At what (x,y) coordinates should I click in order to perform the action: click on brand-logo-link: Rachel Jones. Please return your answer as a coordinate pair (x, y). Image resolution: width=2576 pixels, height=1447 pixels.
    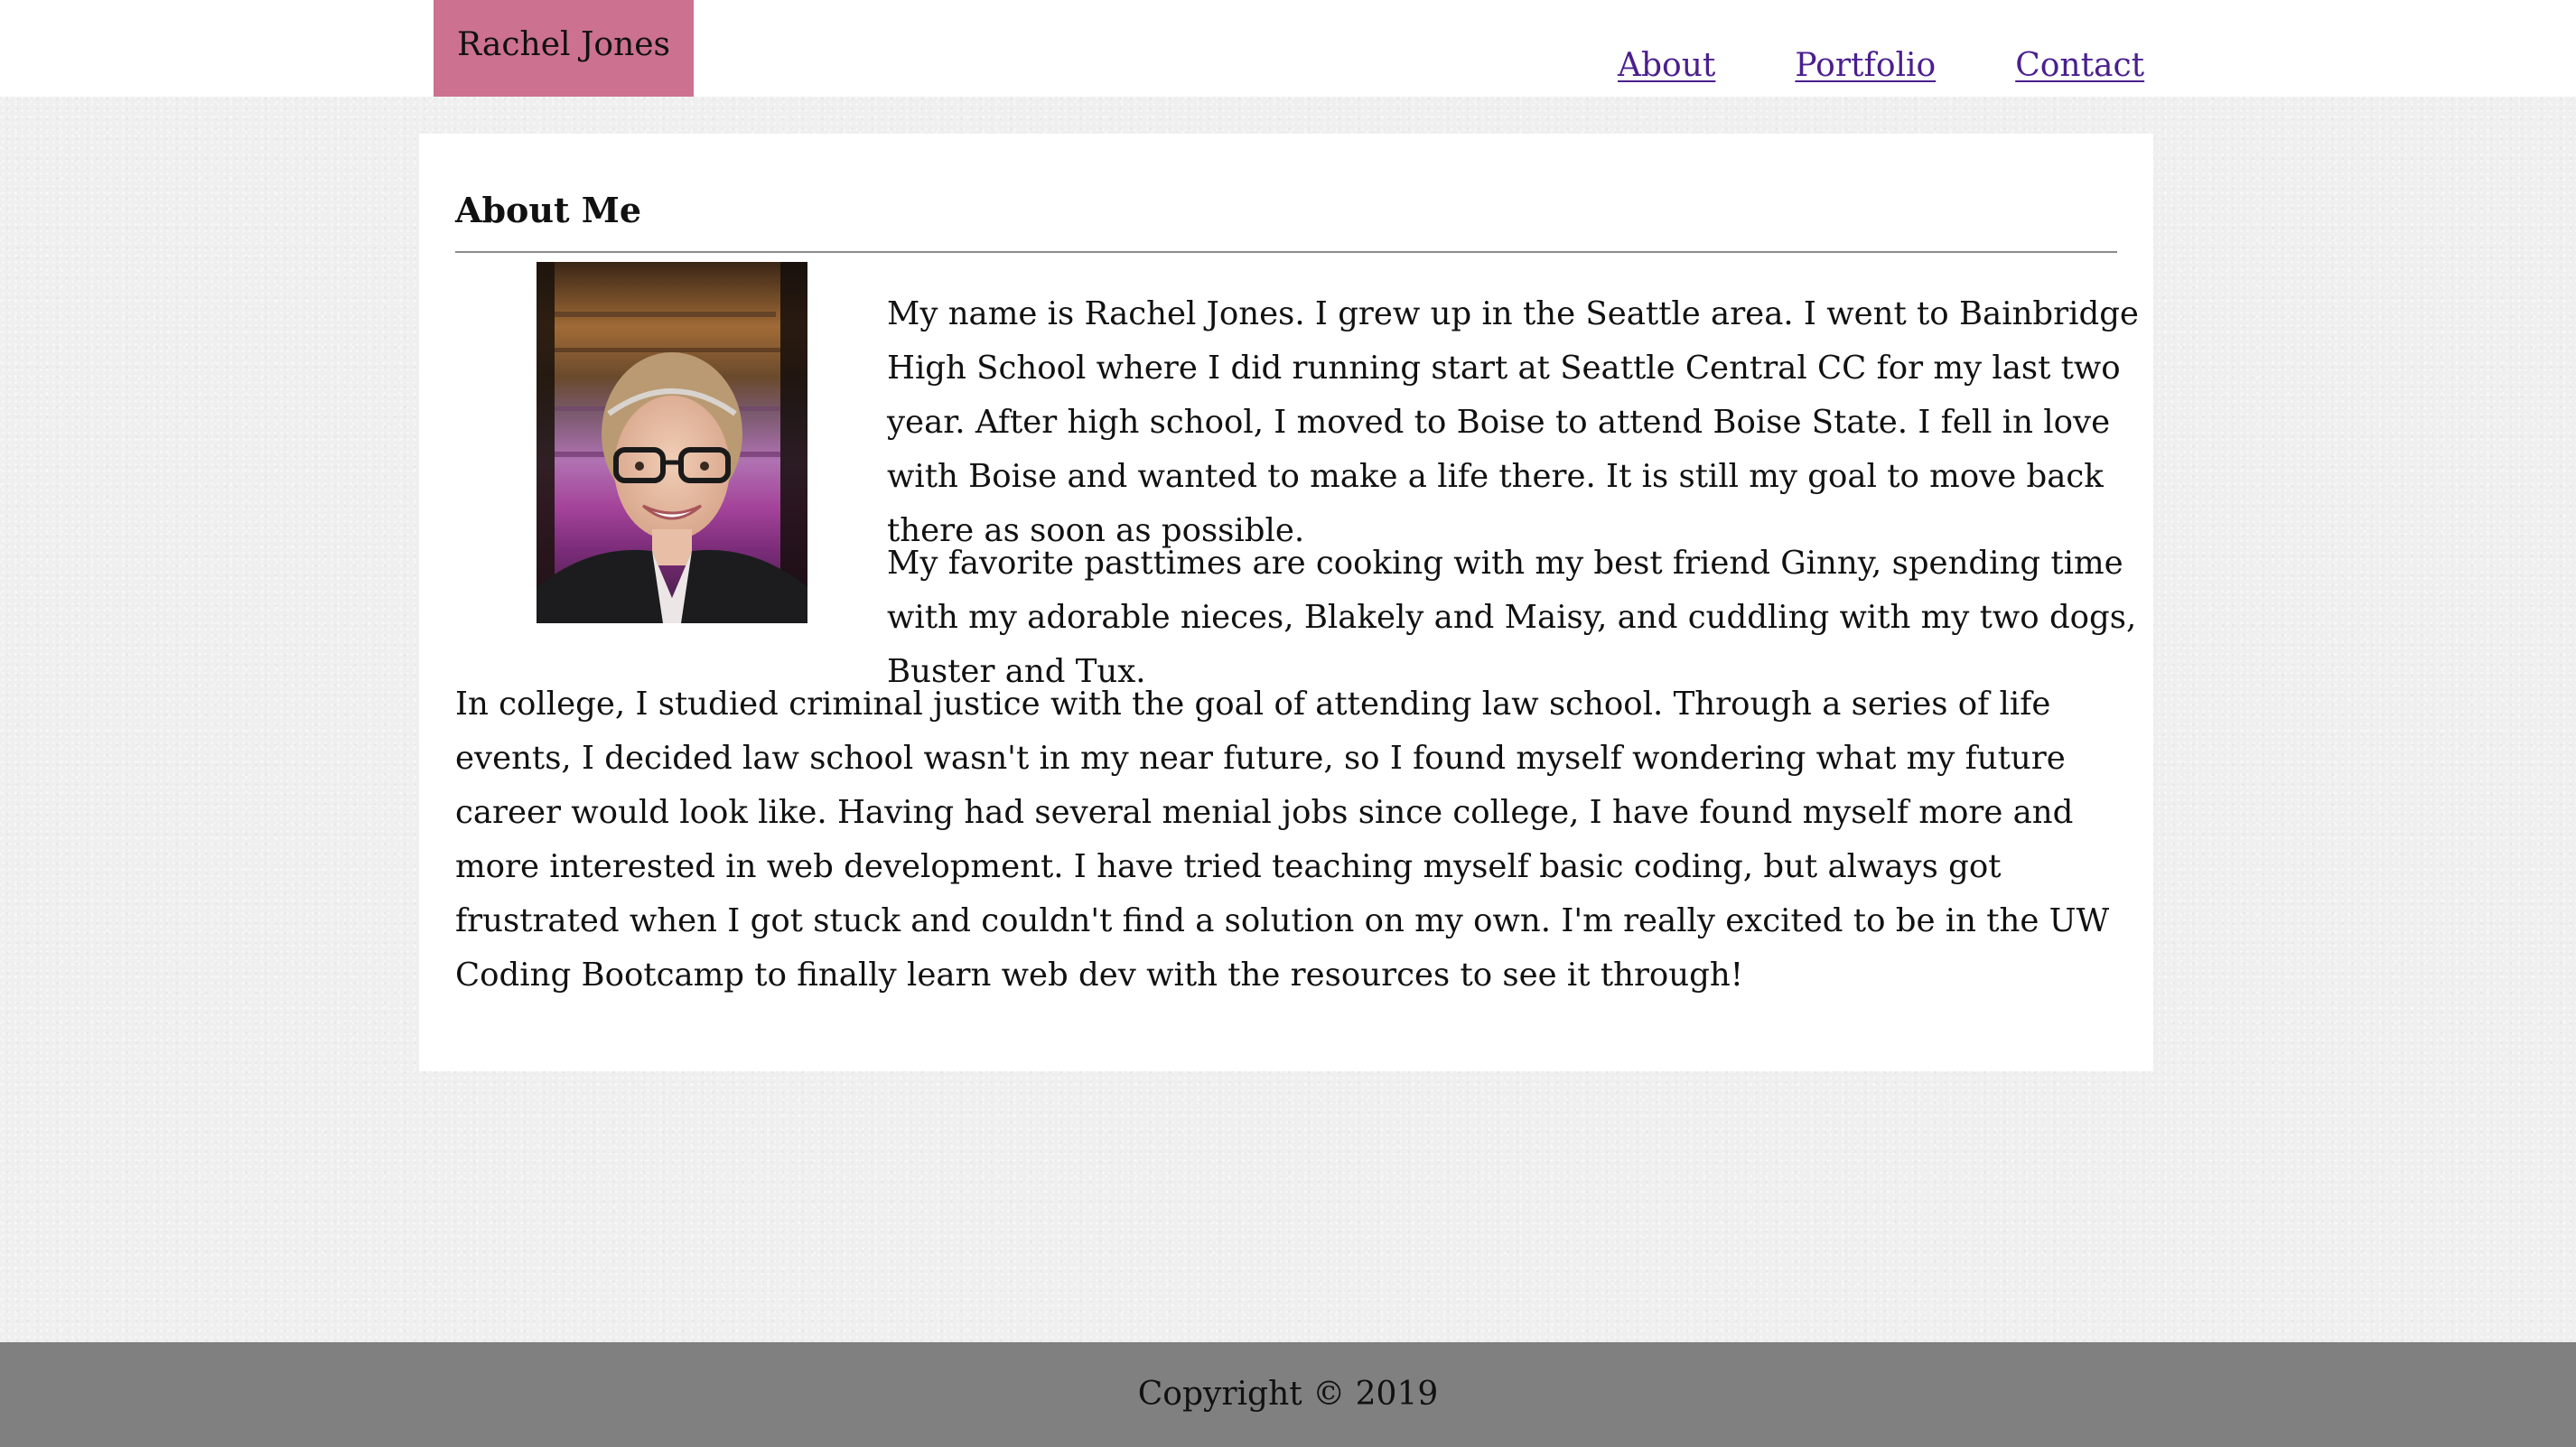
    Looking at the image, I should click on (564, 48).